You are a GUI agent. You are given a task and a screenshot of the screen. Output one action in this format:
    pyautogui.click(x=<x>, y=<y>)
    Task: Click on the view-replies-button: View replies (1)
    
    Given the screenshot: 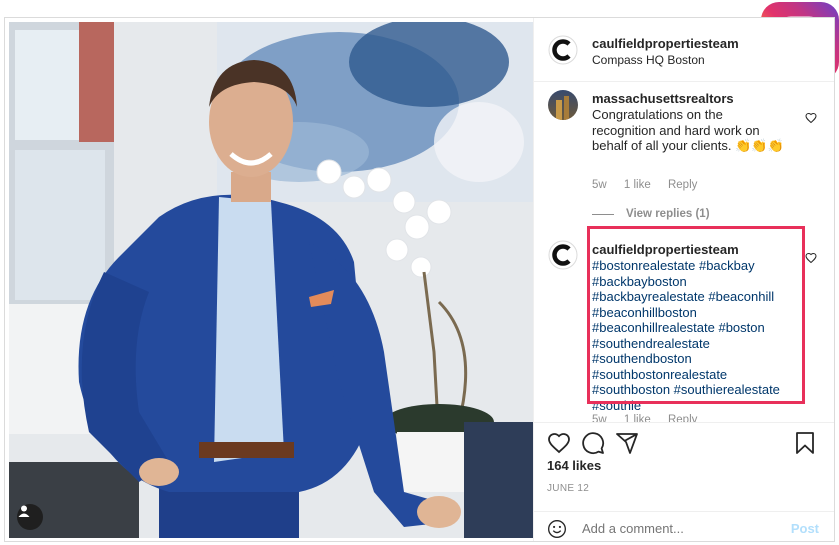 What is the action you would take?
    pyautogui.click(x=668, y=214)
    